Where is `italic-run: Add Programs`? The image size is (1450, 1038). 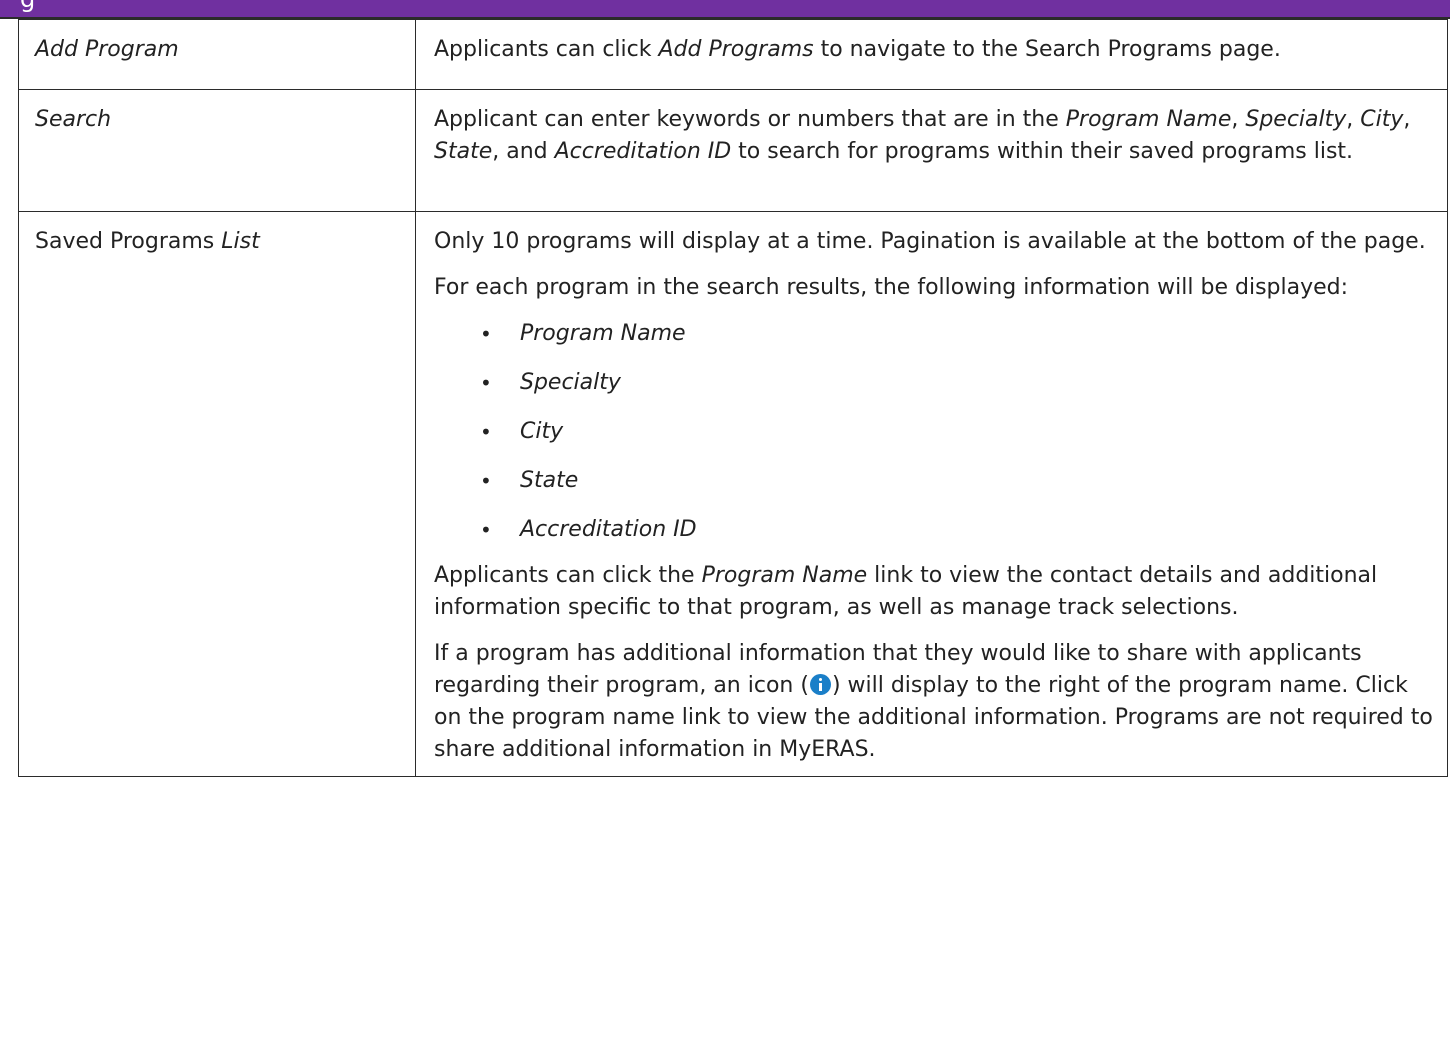
italic-run: Add Programs is located at coordinates (736, 49).